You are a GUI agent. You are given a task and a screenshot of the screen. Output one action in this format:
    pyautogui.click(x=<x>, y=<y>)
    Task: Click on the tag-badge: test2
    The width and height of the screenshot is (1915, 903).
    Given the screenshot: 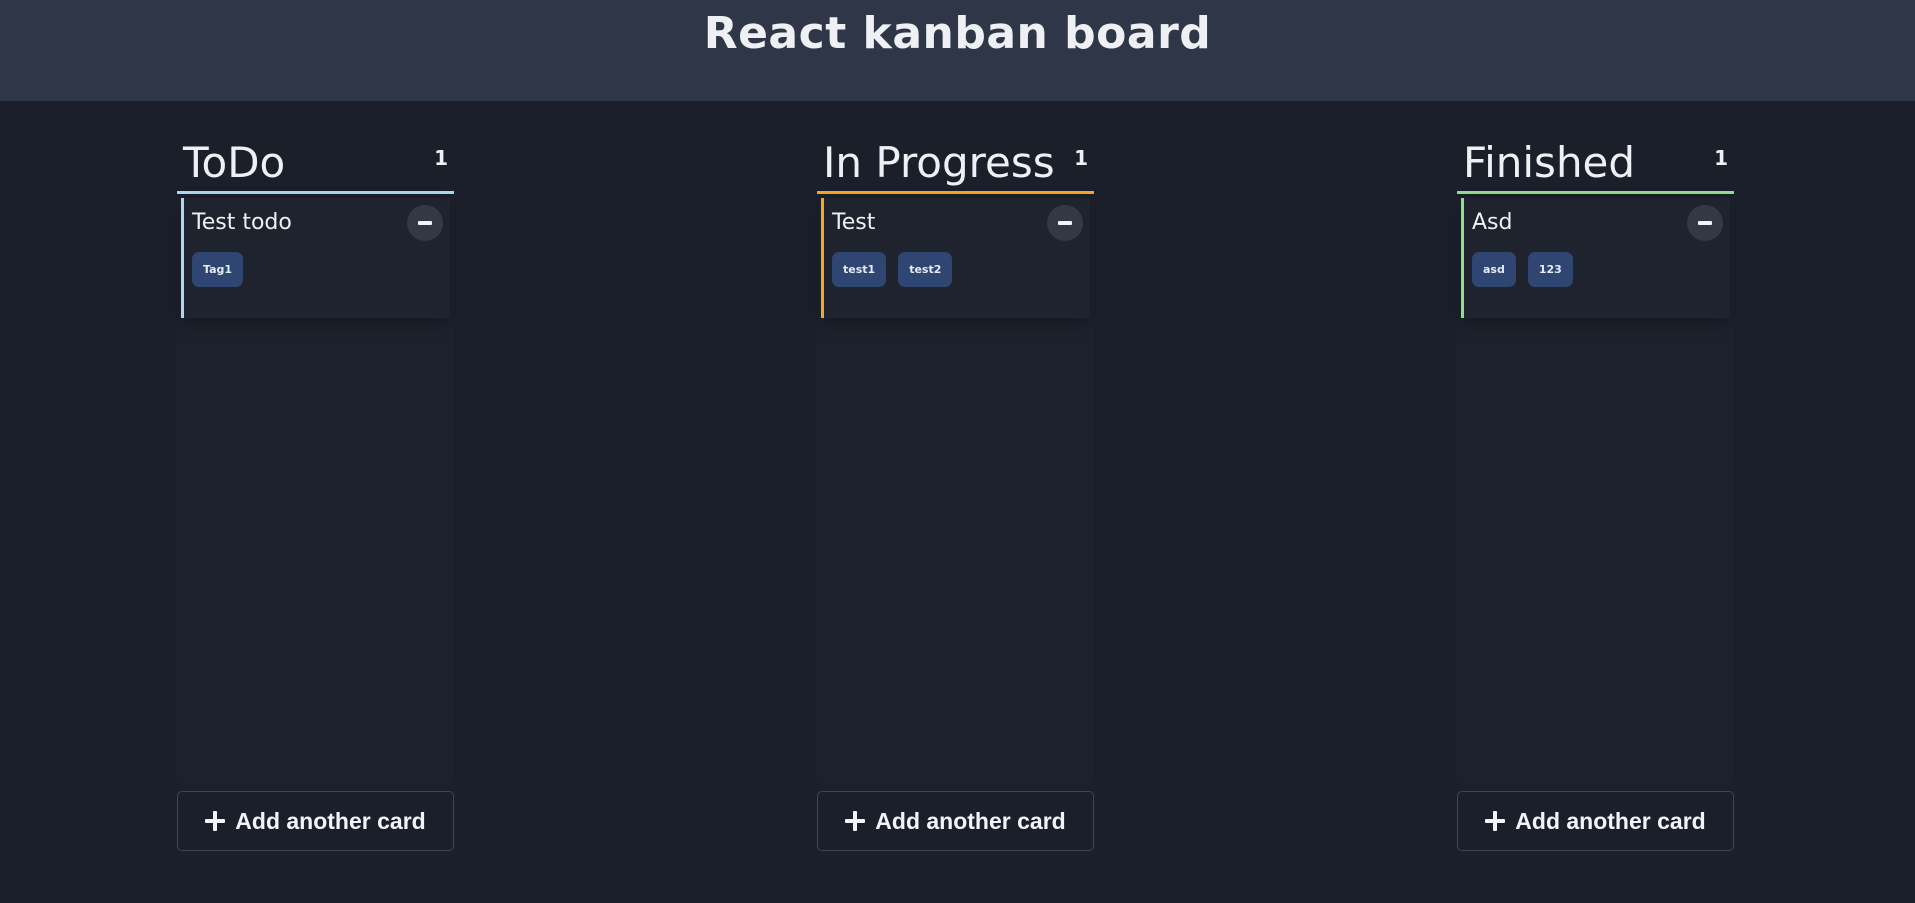 What is the action you would take?
    pyautogui.click(x=925, y=269)
    